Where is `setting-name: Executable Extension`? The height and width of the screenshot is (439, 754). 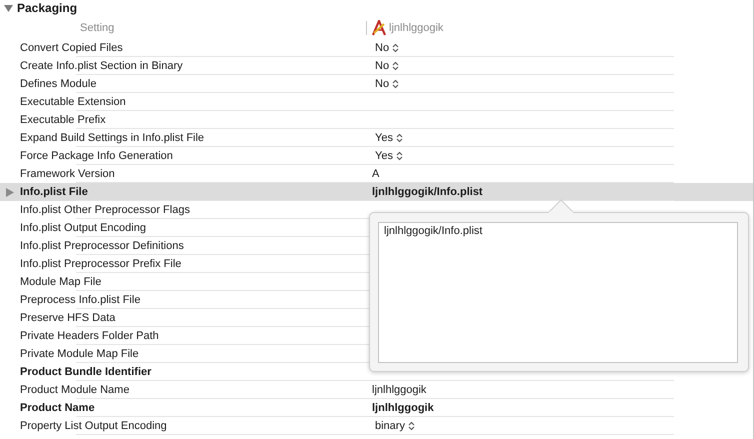 setting-name: Executable Extension is located at coordinates (73, 102).